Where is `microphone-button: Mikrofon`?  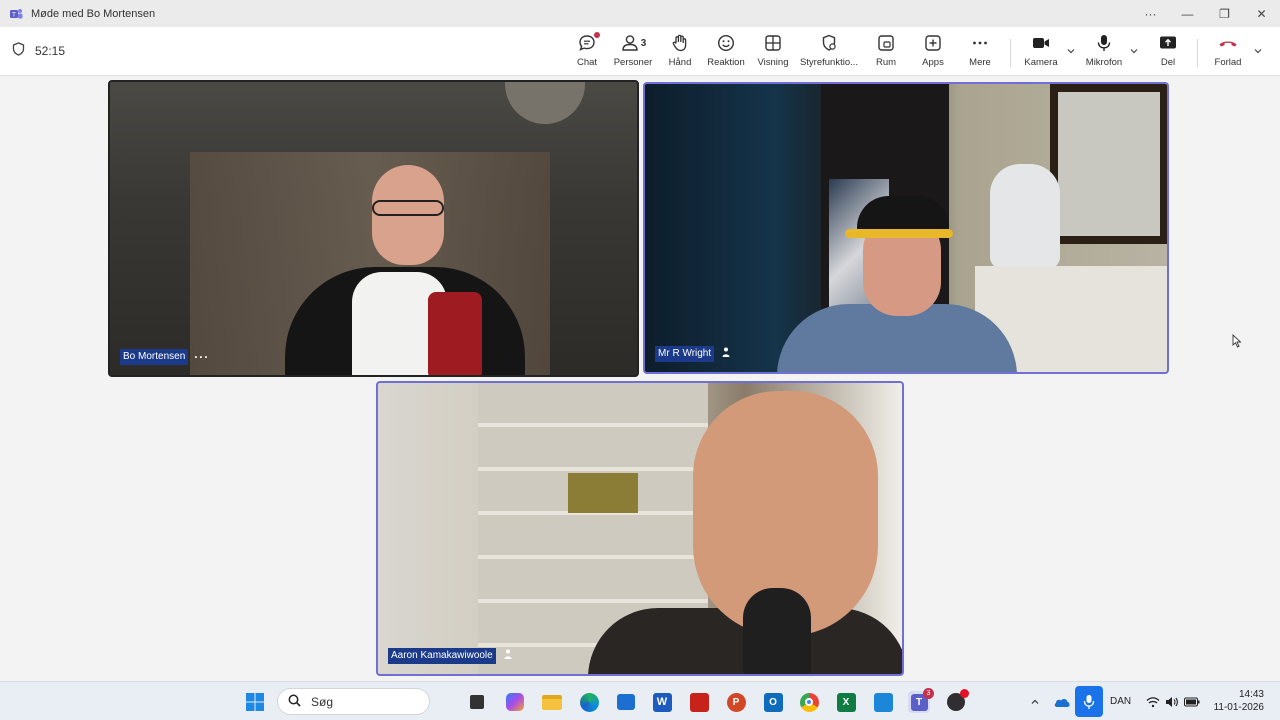 microphone-button: Mikrofon is located at coordinates (1104, 52).